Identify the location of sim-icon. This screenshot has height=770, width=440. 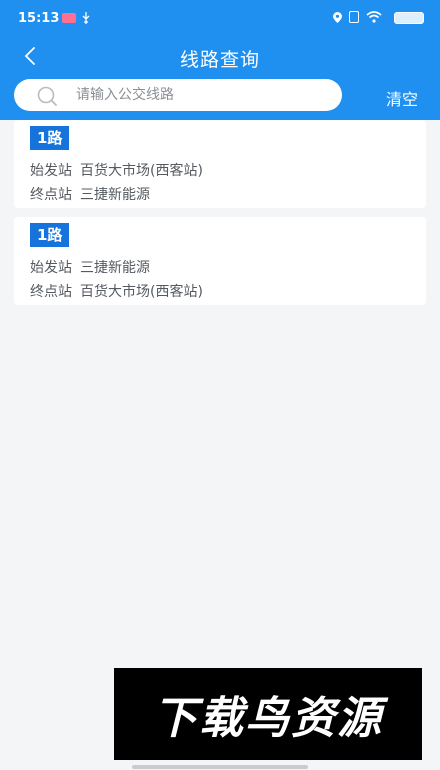
(354, 17).